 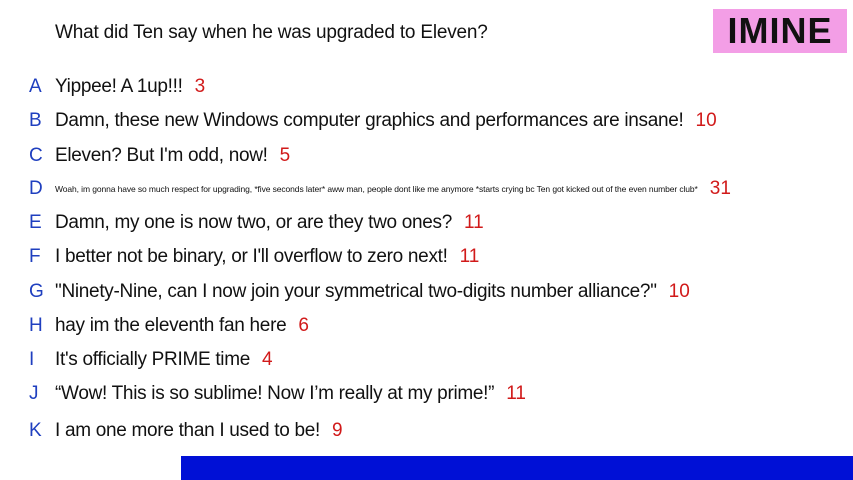 What do you see at coordinates (34, 393) in the screenshot?
I see `answer-letter: J` at bounding box center [34, 393].